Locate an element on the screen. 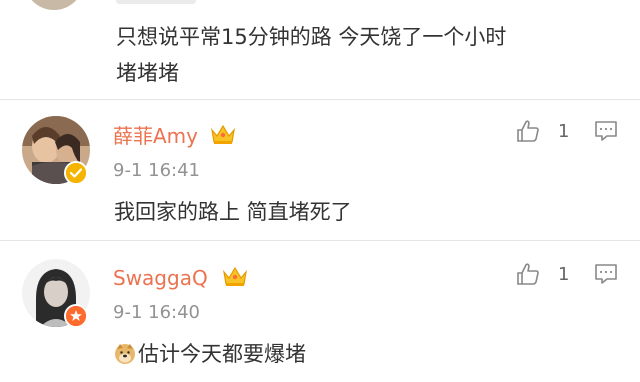 The width and height of the screenshot is (640, 382). timestamp: 9-1 16:41 is located at coordinates (156, 170).